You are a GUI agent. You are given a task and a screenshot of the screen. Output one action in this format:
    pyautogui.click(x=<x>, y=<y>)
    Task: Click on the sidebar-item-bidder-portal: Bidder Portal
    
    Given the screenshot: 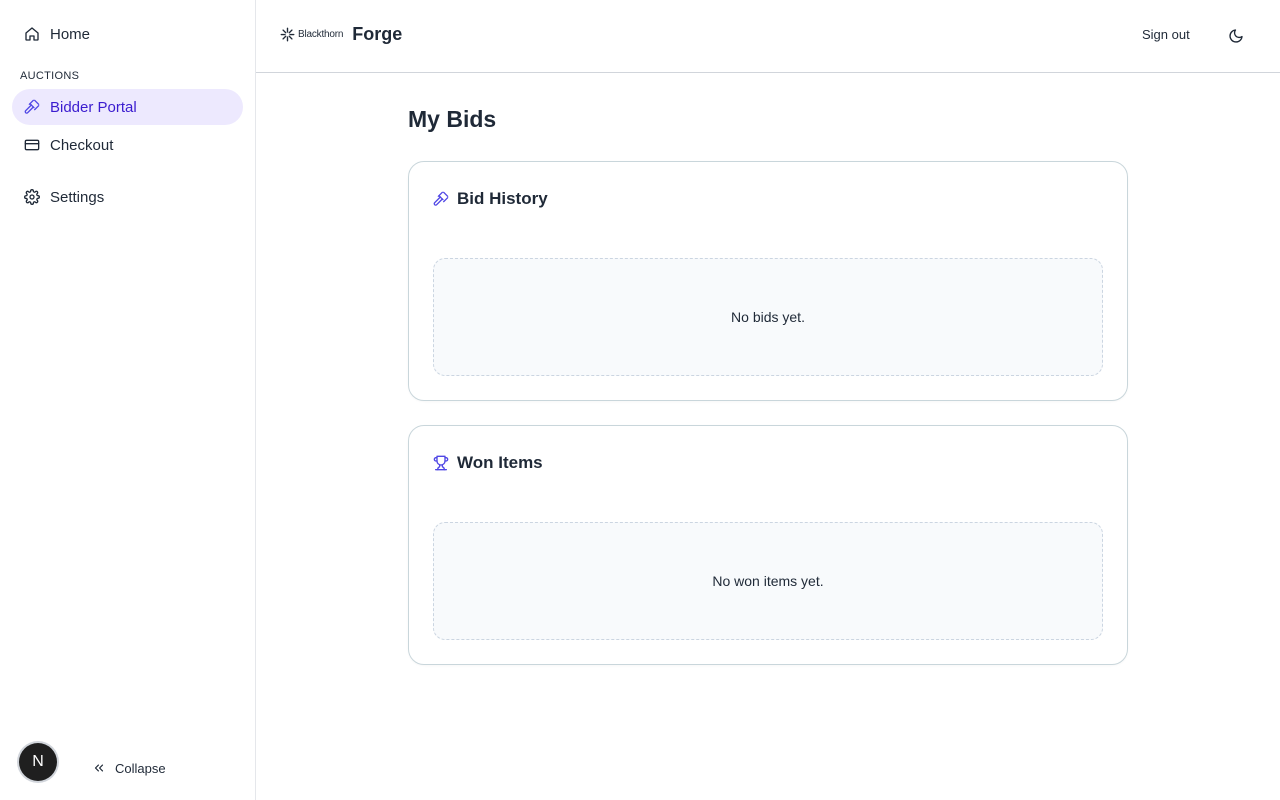 What is the action you would take?
    pyautogui.click(x=127, y=107)
    